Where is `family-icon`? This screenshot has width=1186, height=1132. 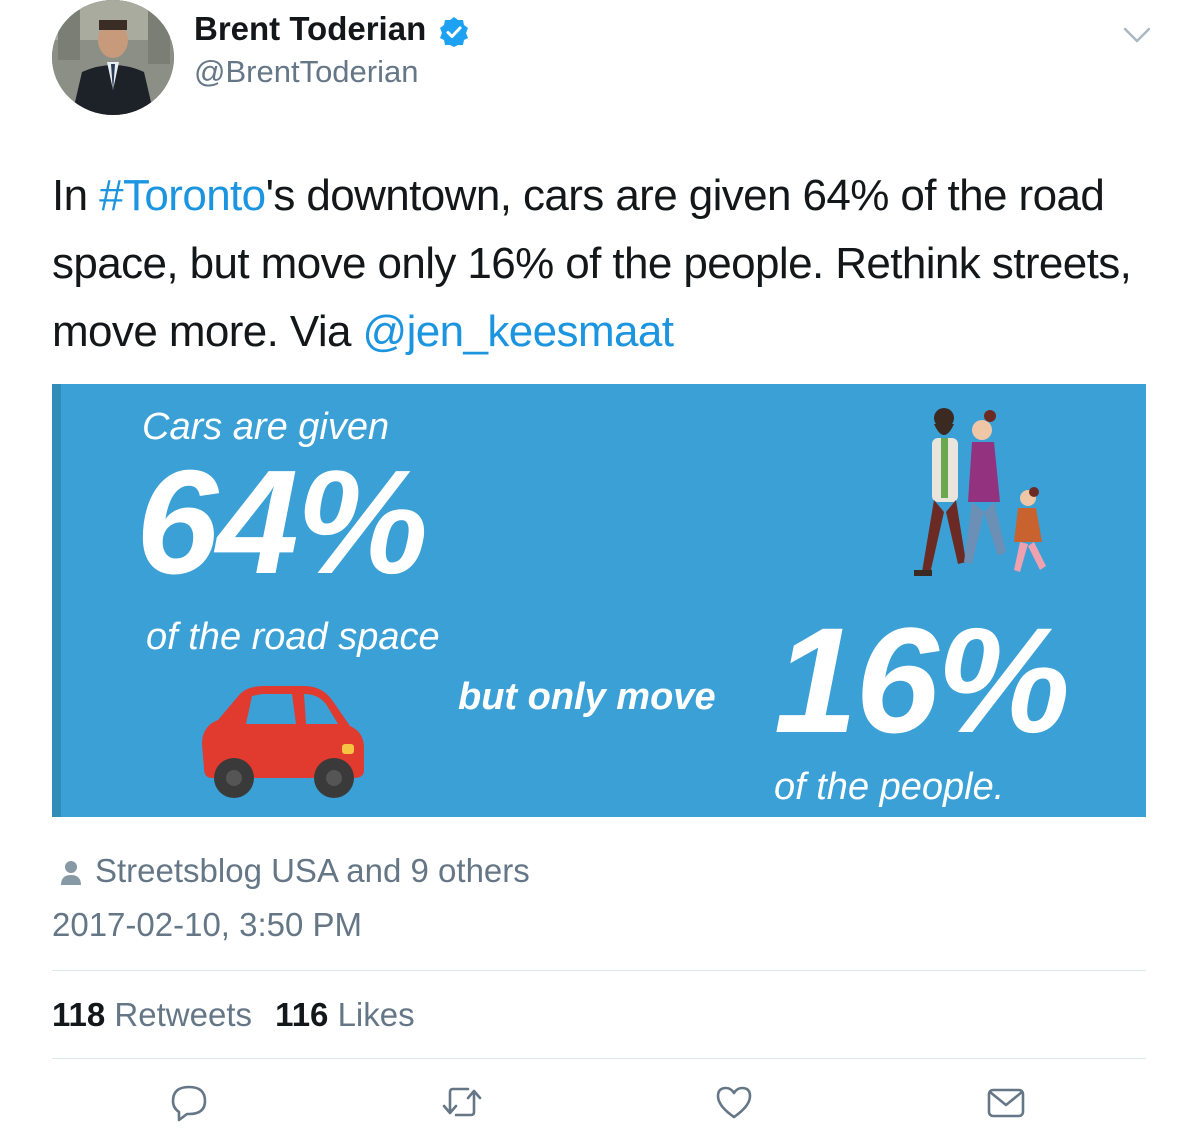 family-icon is located at coordinates (980, 492).